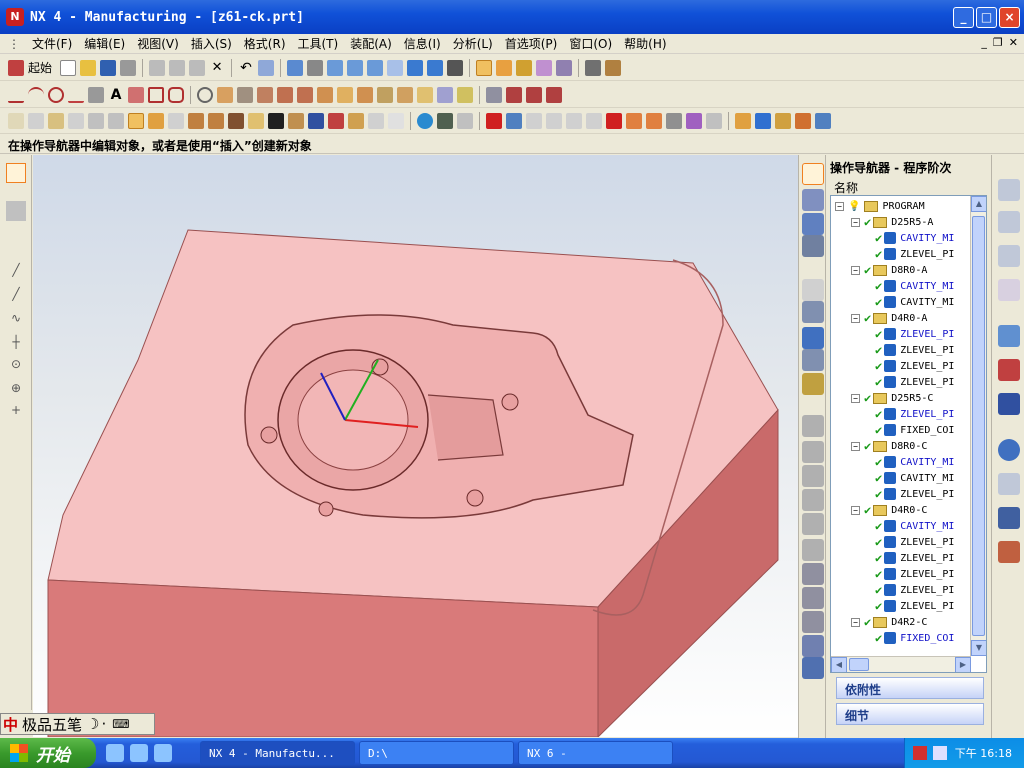 The width and height of the screenshot is (1024, 768). Describe the element at coordinates (889, 510) in the screenshot. I see `tree-program-group: − ✔ D4R0-C` at that location.